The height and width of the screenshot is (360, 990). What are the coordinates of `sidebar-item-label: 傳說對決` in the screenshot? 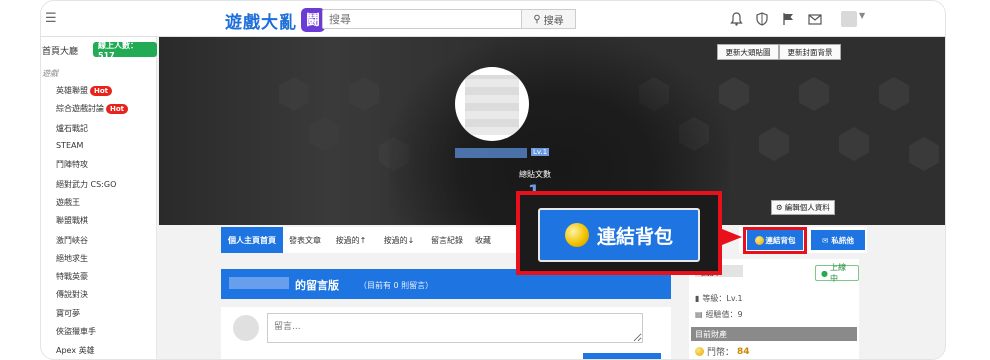 It's located at (72, 294).